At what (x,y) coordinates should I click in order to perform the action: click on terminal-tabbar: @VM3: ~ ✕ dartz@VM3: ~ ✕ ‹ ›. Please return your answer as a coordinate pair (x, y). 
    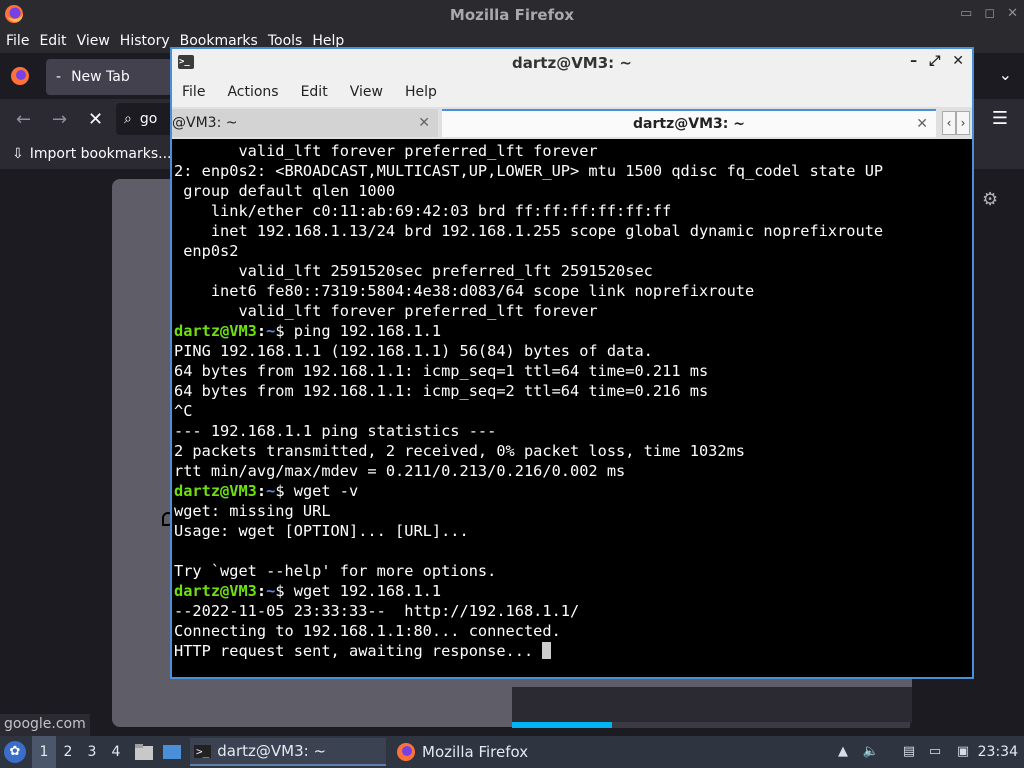
    Looking at the image, I should click on (572, 123).